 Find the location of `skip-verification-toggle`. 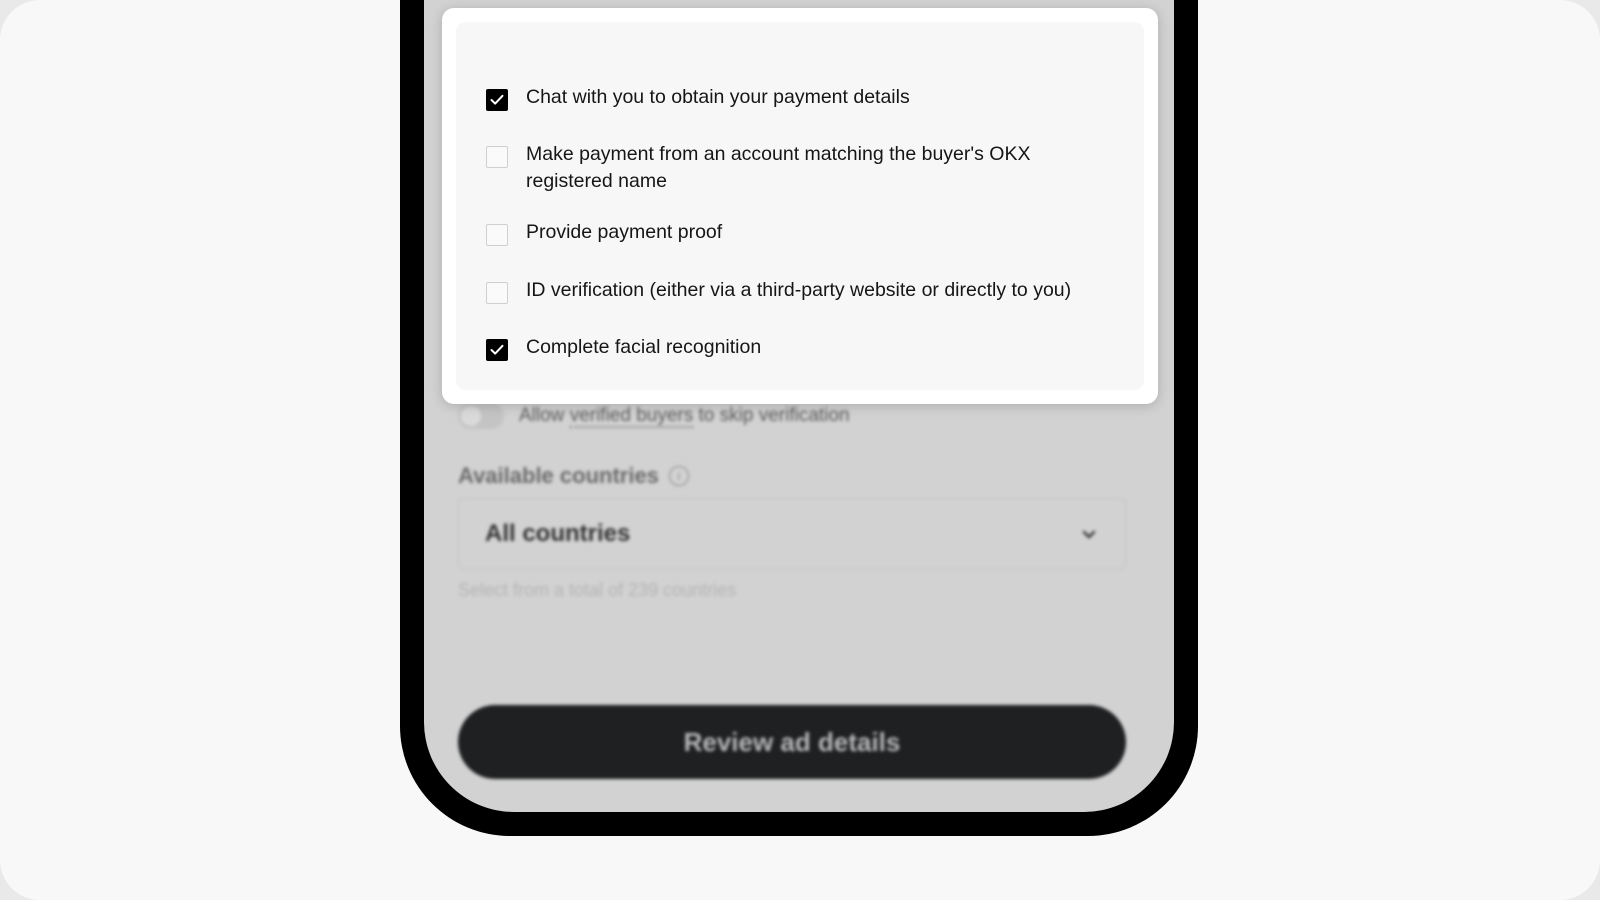

skip-verification-toggle is located at coordinates (481, 416).